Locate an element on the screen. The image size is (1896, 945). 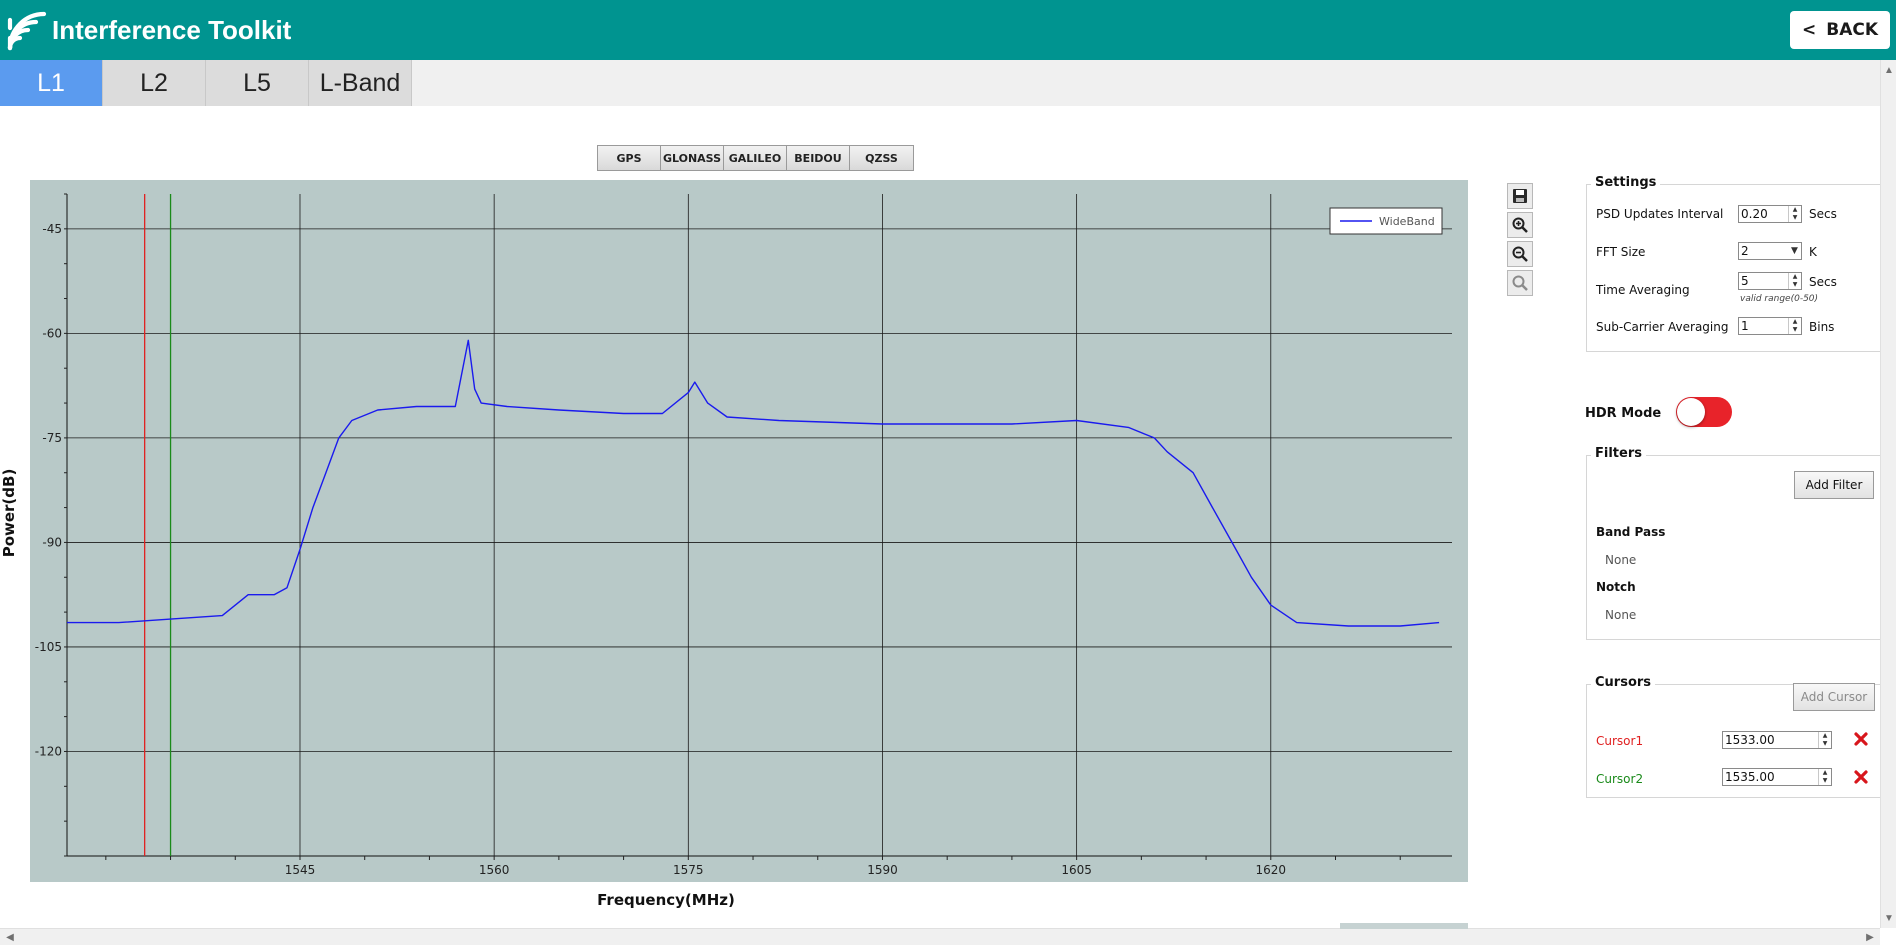
add-filter-button: Add Filter is located at coordinates (1834, 485).